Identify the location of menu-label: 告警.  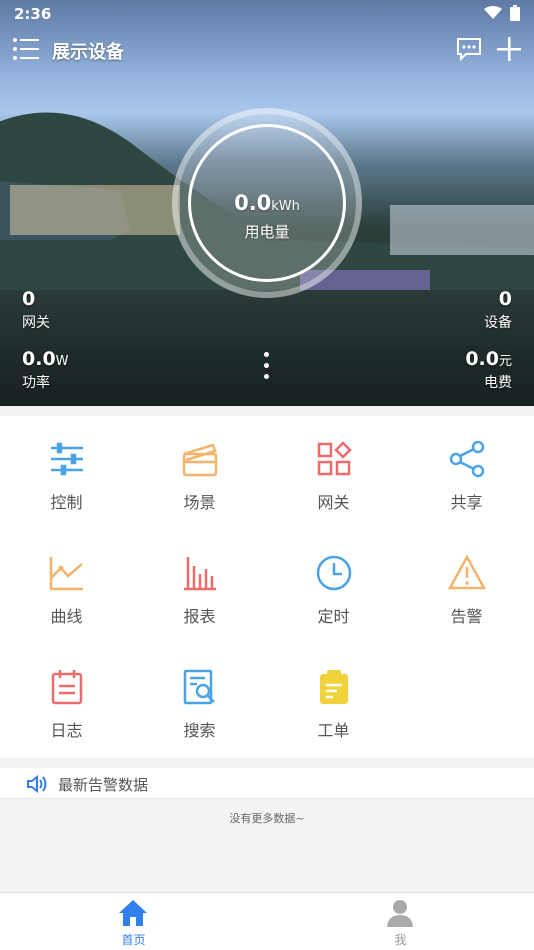
(466, 616).